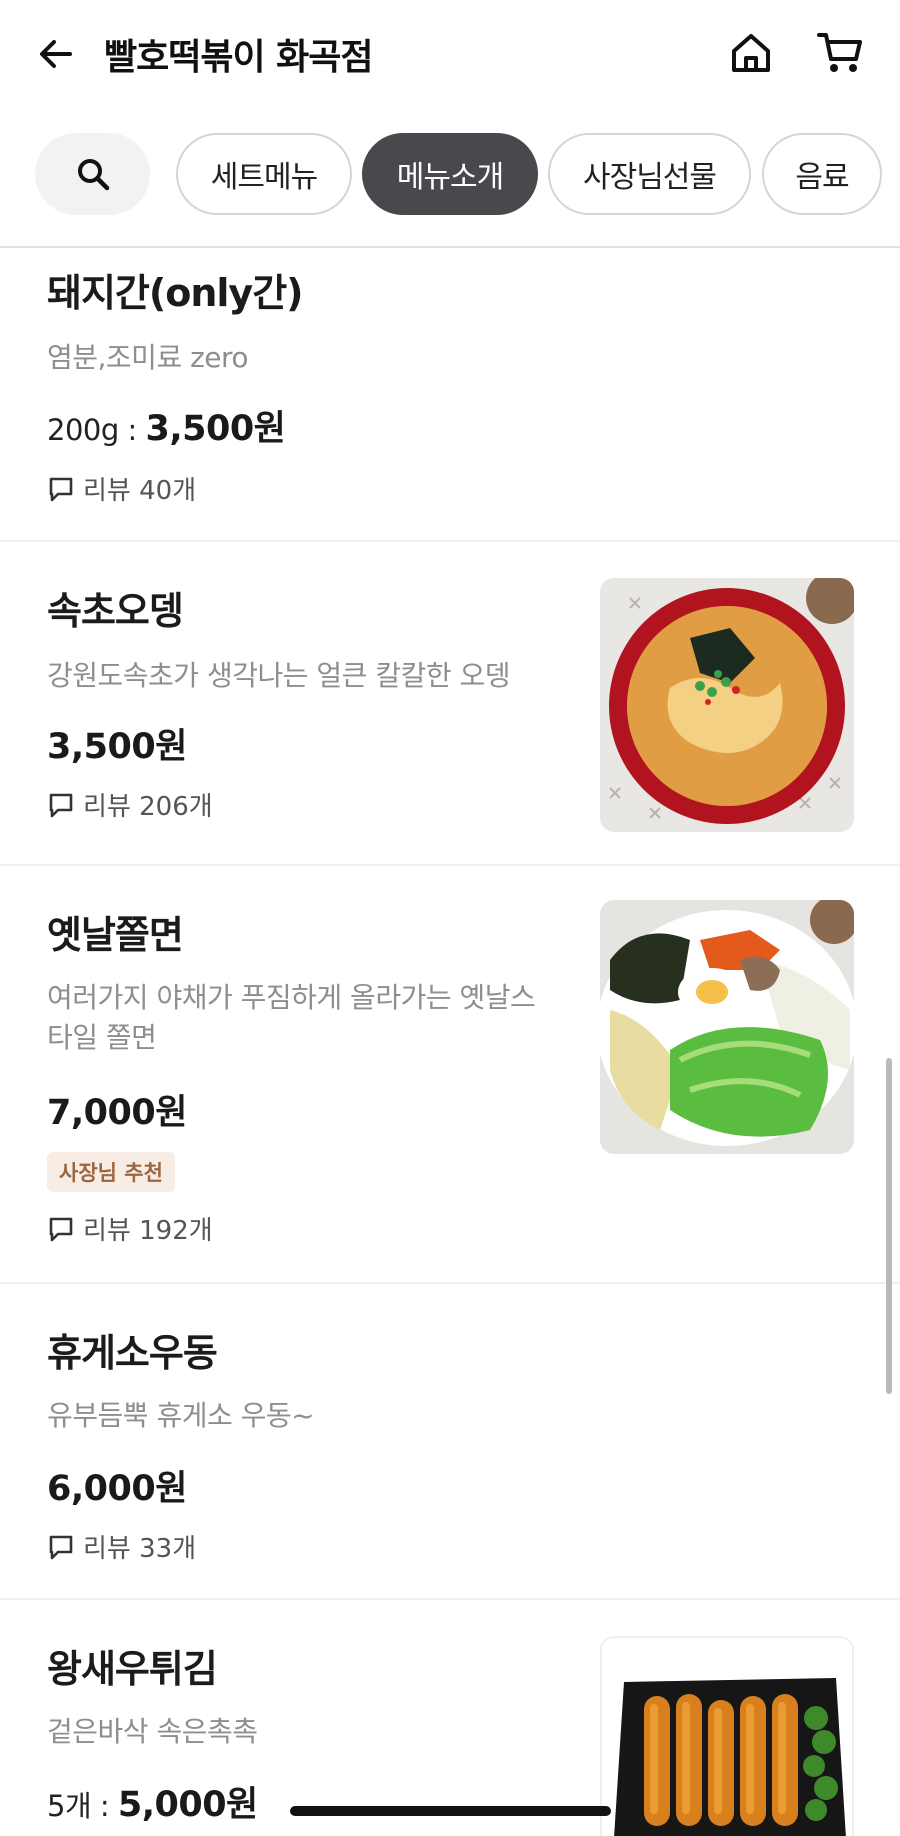 Image resolution: width=900 pixels, height=1836 pixels. What do you see at coordinates (148, 1231) in the screenshot?
I see `review-count: 리뷰 192개` at bounding box center [148, 1231].